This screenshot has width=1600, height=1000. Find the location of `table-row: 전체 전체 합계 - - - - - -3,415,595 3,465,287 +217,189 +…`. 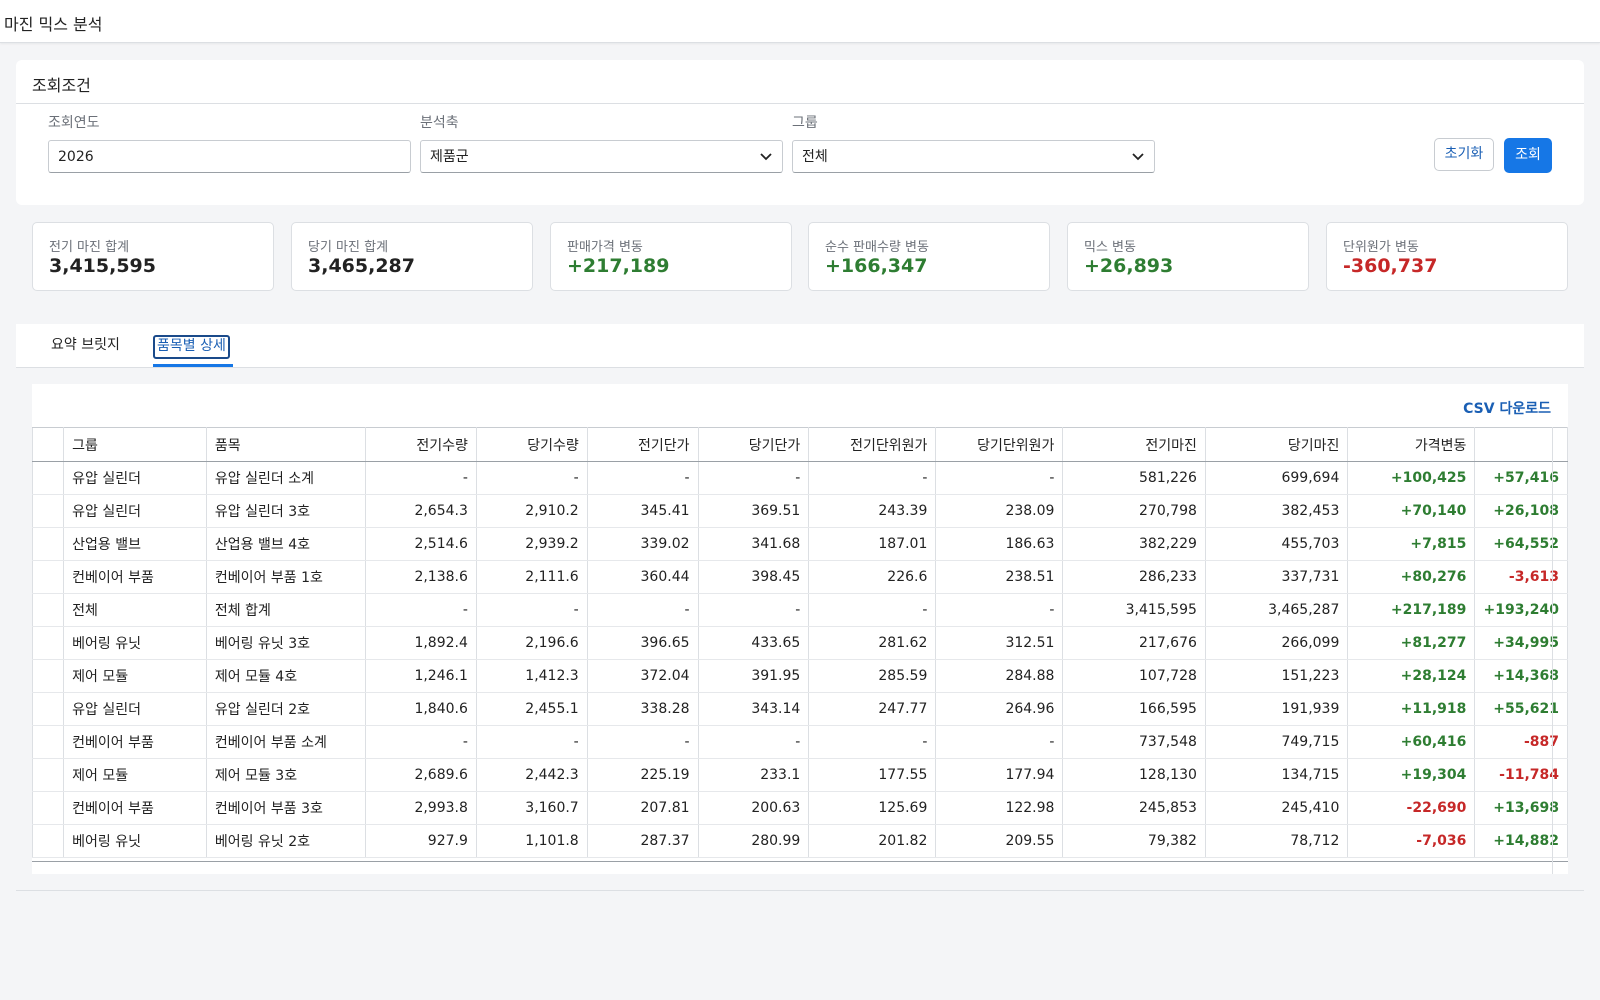

table-row: 전체 전체 합계 - - - - - -3,415,595 3,465,287 +217,189 +… is located at coordinates (800, 610).